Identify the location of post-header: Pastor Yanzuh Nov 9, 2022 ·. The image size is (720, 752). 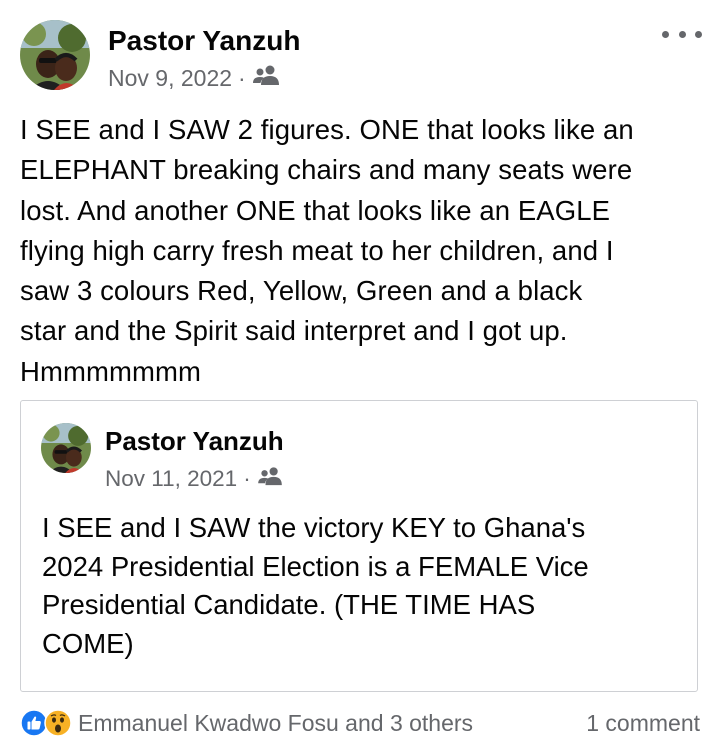
(160, 56).